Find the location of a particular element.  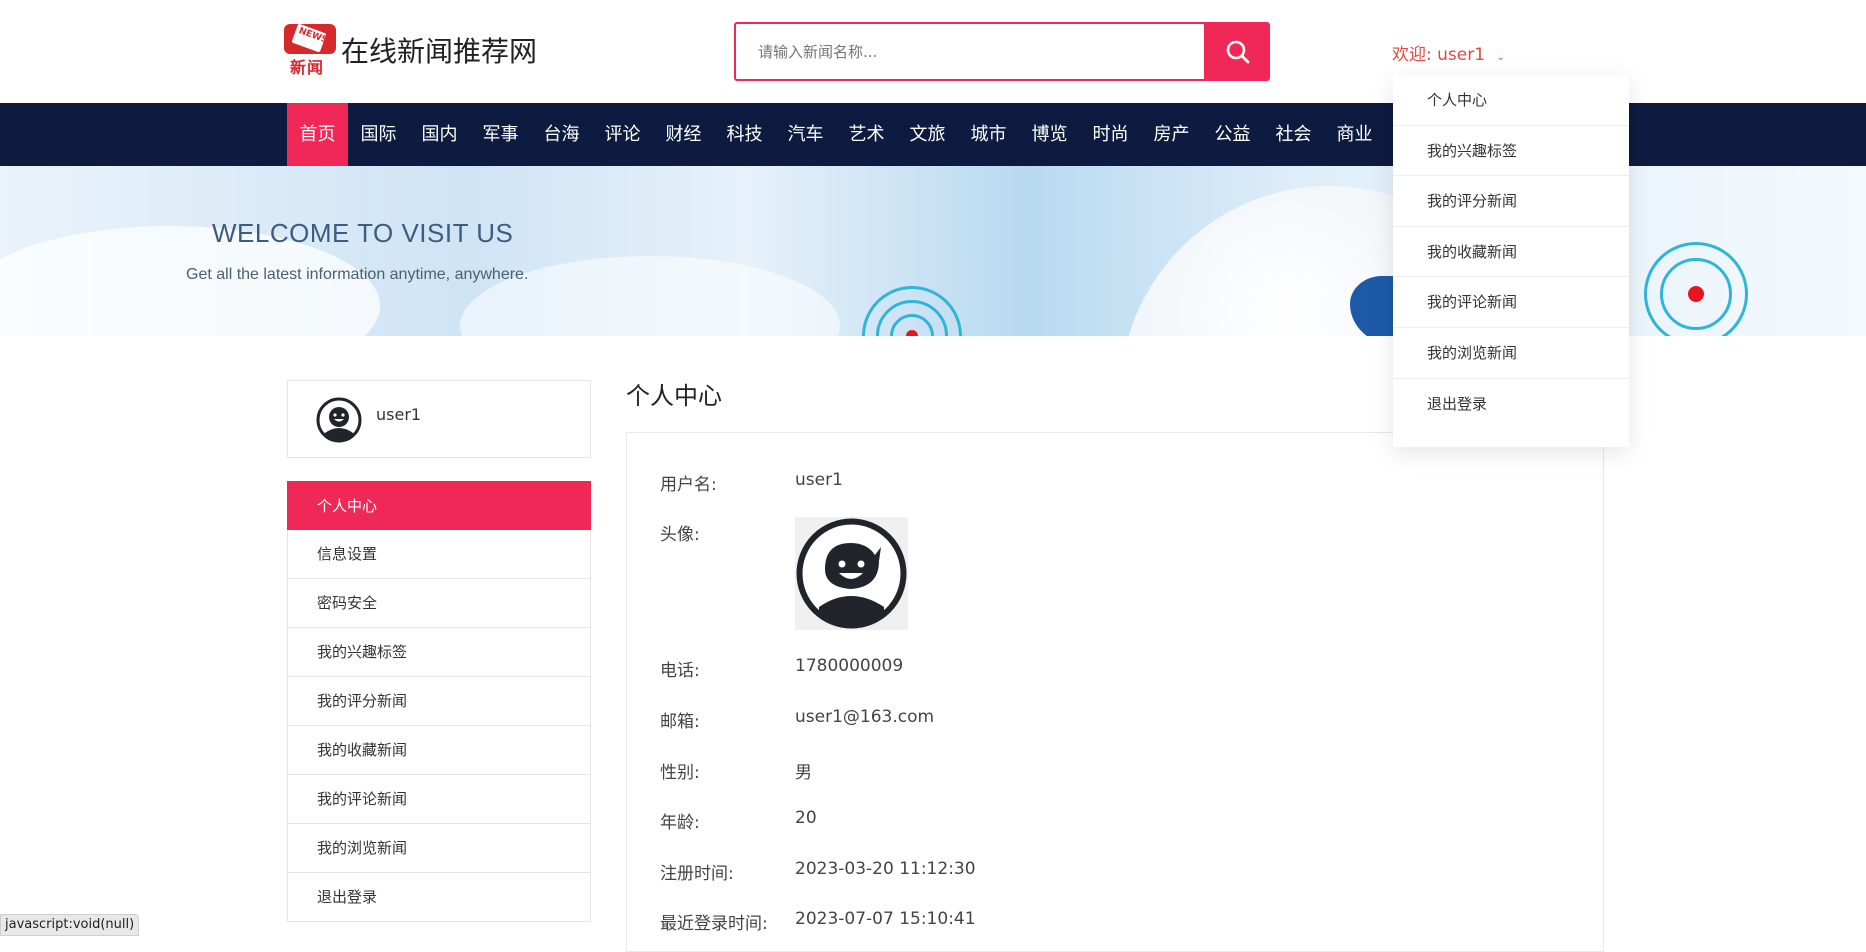

profile-field-value: 2023-03-20 11:12:30 is located at coordinates (885, 869).